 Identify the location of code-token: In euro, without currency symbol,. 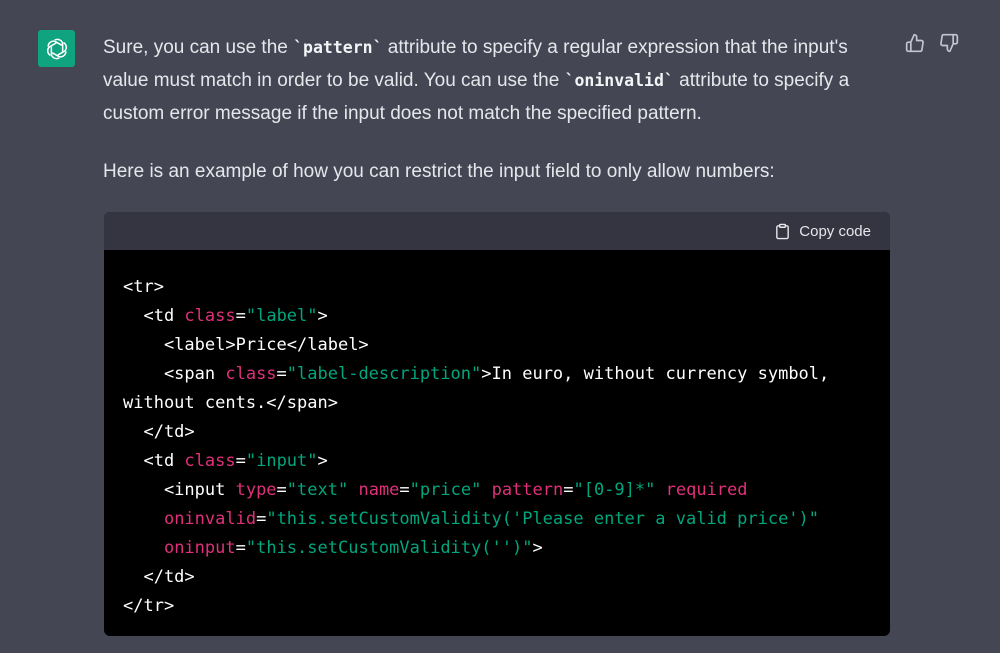
(660, 374).